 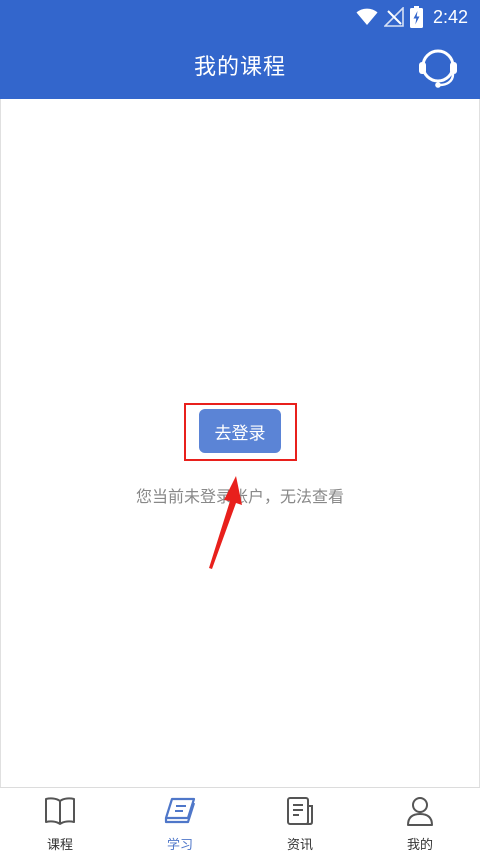 I want to click on wifi-icon, so click(x=367, y=16).